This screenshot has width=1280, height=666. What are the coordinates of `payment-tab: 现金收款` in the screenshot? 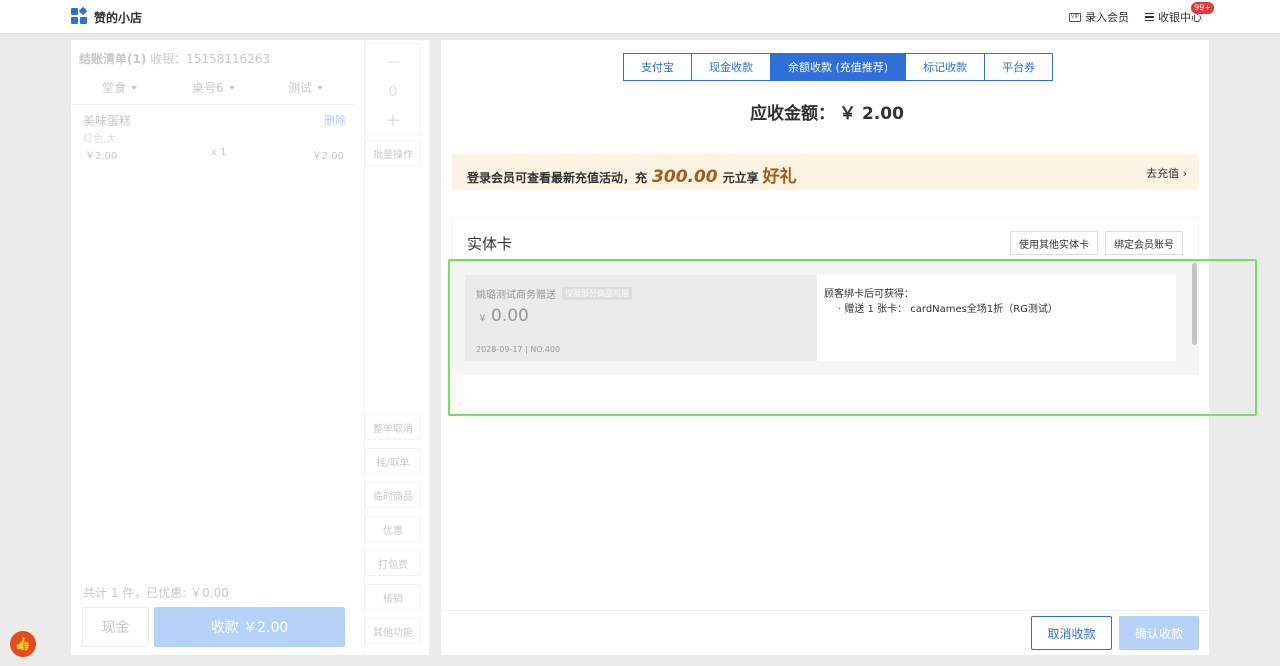 It's located at (731, 67).